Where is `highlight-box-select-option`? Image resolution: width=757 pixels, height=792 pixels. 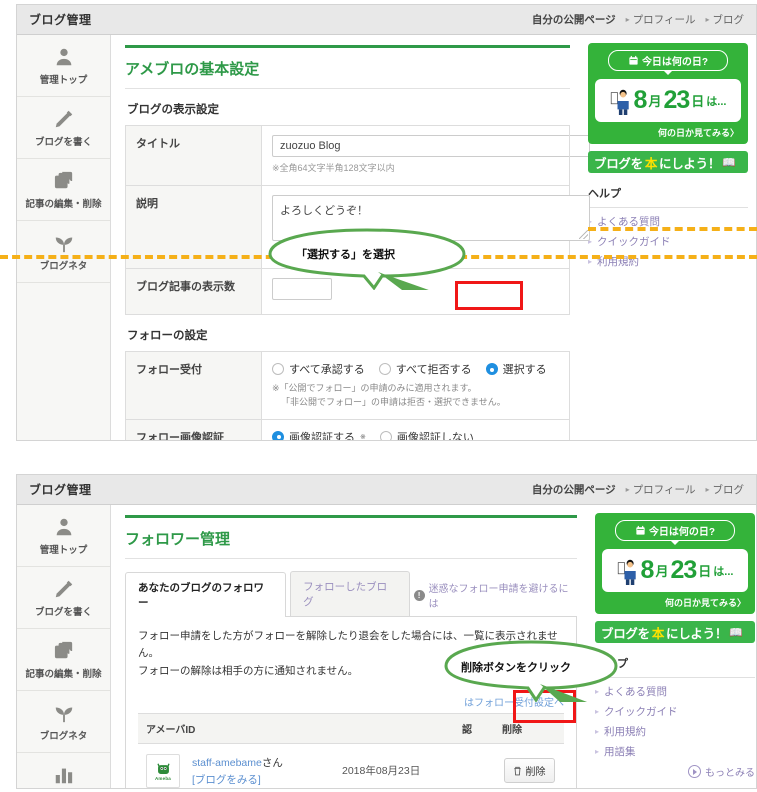 highlight-box-select-option is located at coordinates (489, 295).